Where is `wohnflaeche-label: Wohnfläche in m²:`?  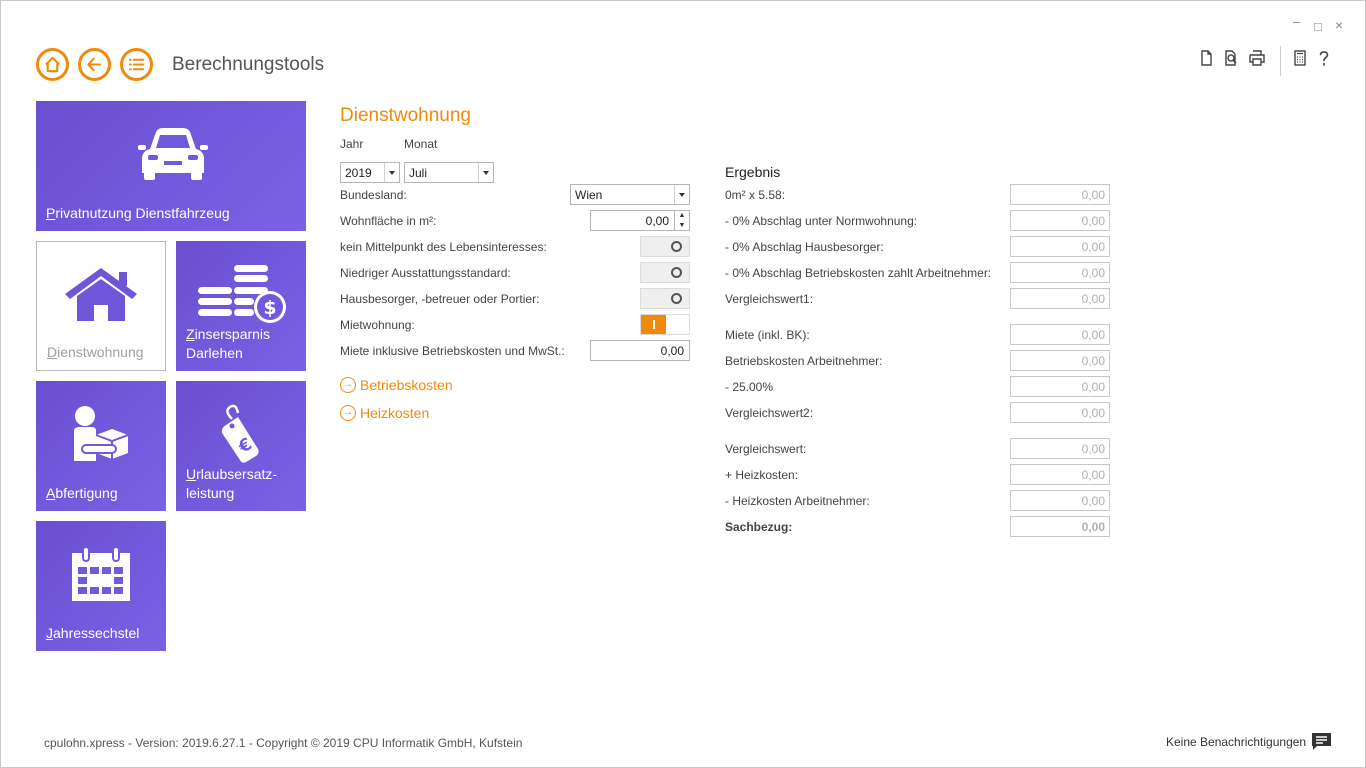
wohnflaeche-label: Wohnfläche in m²: is located at coordinates (388, 221).